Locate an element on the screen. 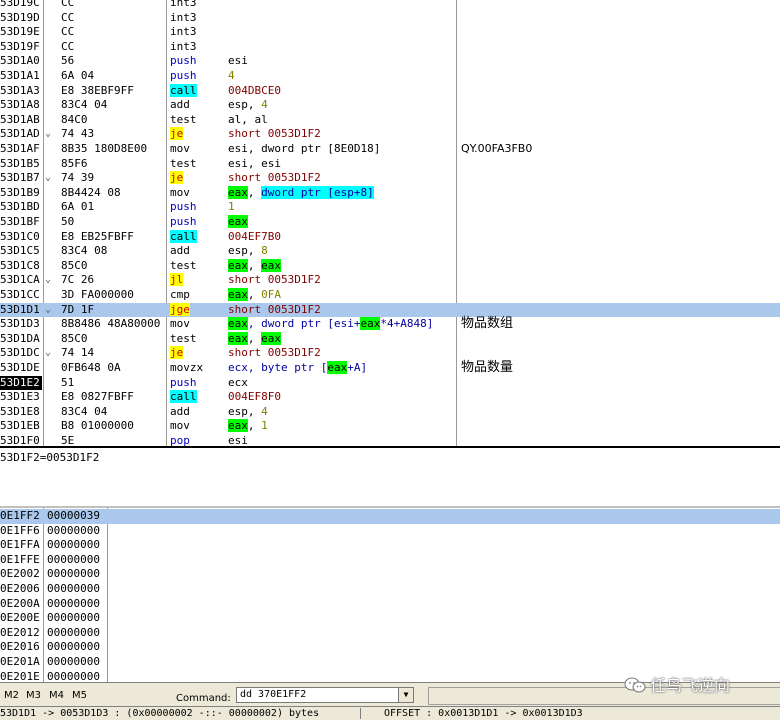 This screenshot has height=720, width=780. disasm-hex-bytes: 51 is located at coordinates (68, 382).